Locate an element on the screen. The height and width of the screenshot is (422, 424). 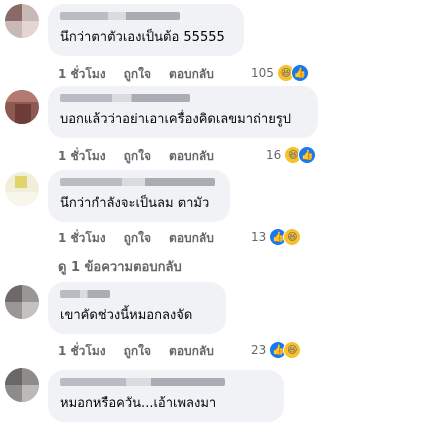
reaction-count: 13 is located at coordinates (259, 237).